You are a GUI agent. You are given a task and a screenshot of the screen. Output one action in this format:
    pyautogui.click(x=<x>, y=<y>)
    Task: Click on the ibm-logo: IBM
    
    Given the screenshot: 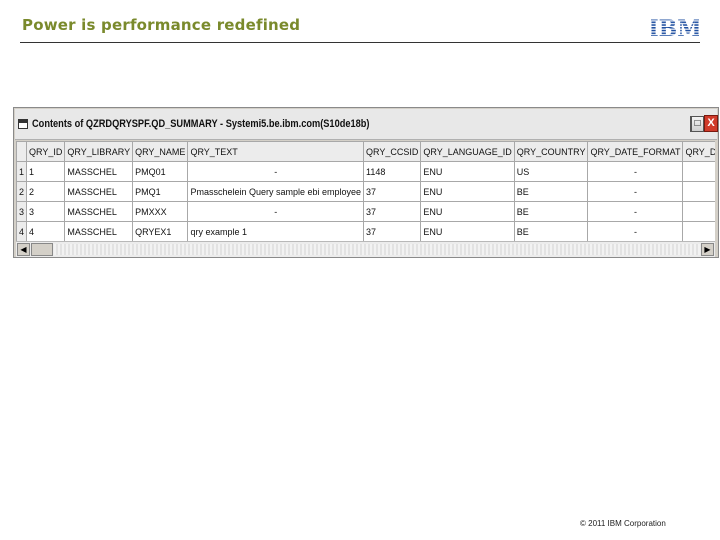 What is the action you would take?
    pyautogui.click(x=675, y=27)
    